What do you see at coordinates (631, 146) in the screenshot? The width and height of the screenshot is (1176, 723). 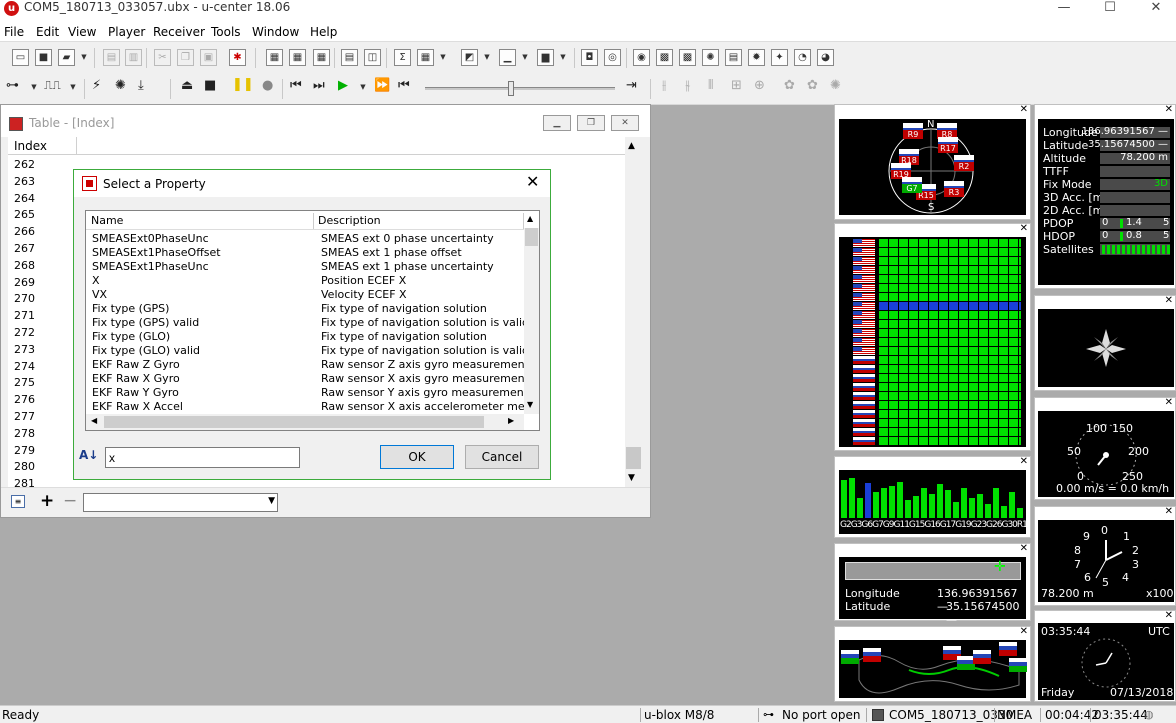 I see `scroll-up-icon: ▲` at bounding box center [631, 146].